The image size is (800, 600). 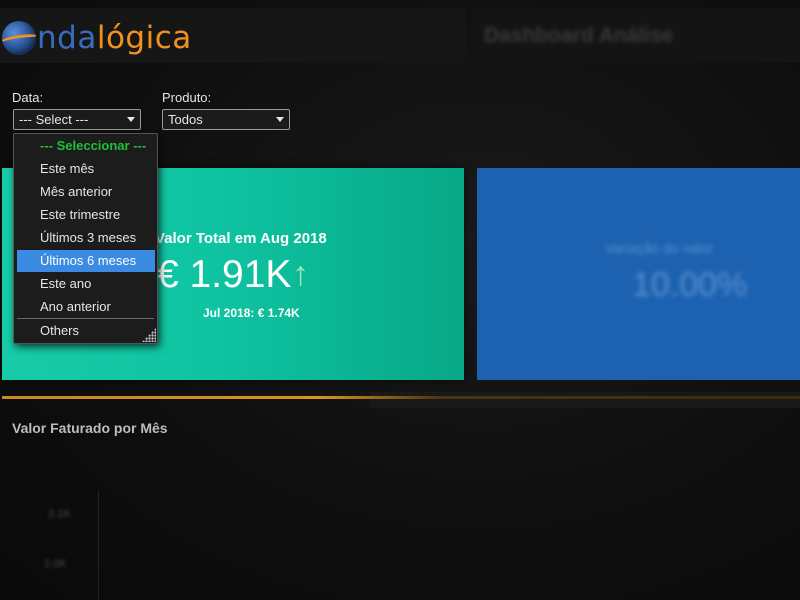 I want to click on chart-y-tick: 2.0K, so click(x=55, y=564).